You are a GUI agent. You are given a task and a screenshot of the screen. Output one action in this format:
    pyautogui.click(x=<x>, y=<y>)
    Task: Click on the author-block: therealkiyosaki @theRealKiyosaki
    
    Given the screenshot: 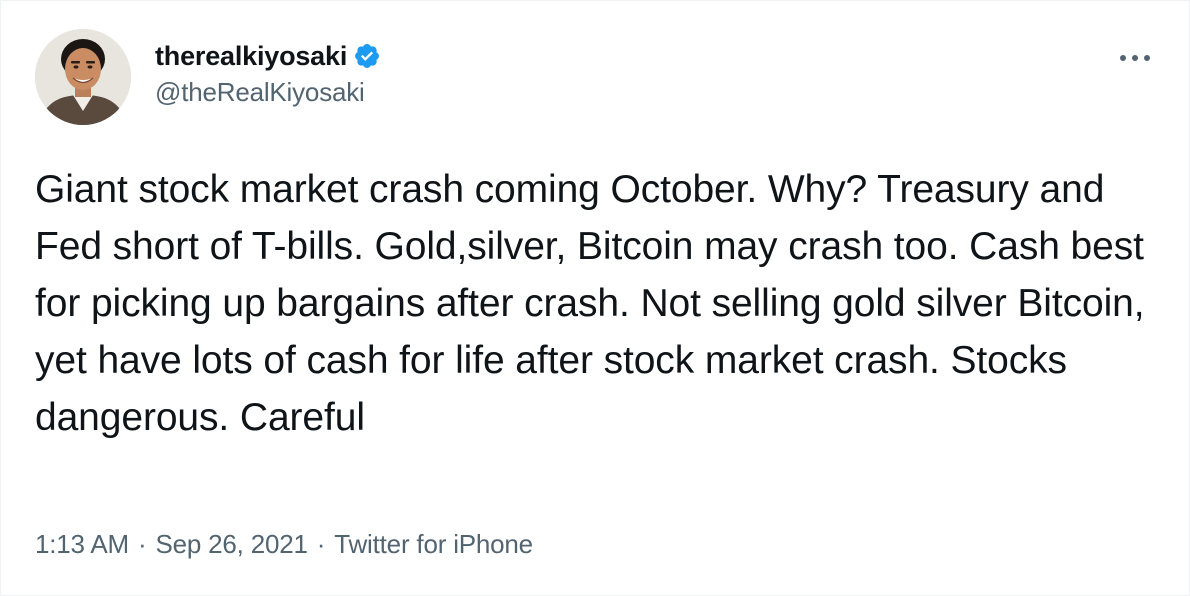 What is the action you would take?
    pyautogui.click(x=268, y=73)
    